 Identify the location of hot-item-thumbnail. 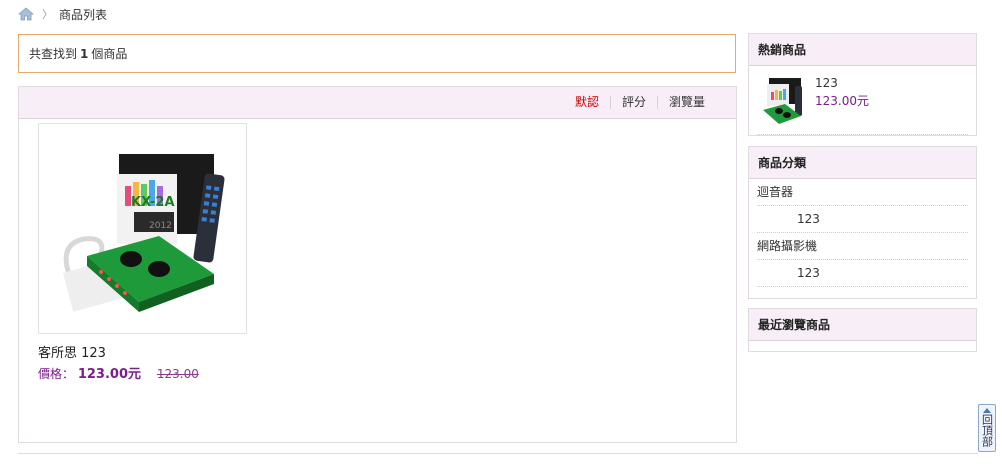
(782, 101).